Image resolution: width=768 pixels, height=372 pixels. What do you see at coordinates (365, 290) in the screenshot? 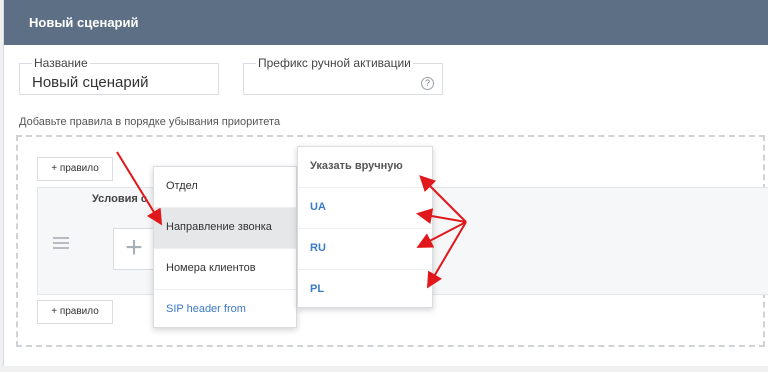
I see `menu-item-pl: PL` at bounding box center [365, 290].